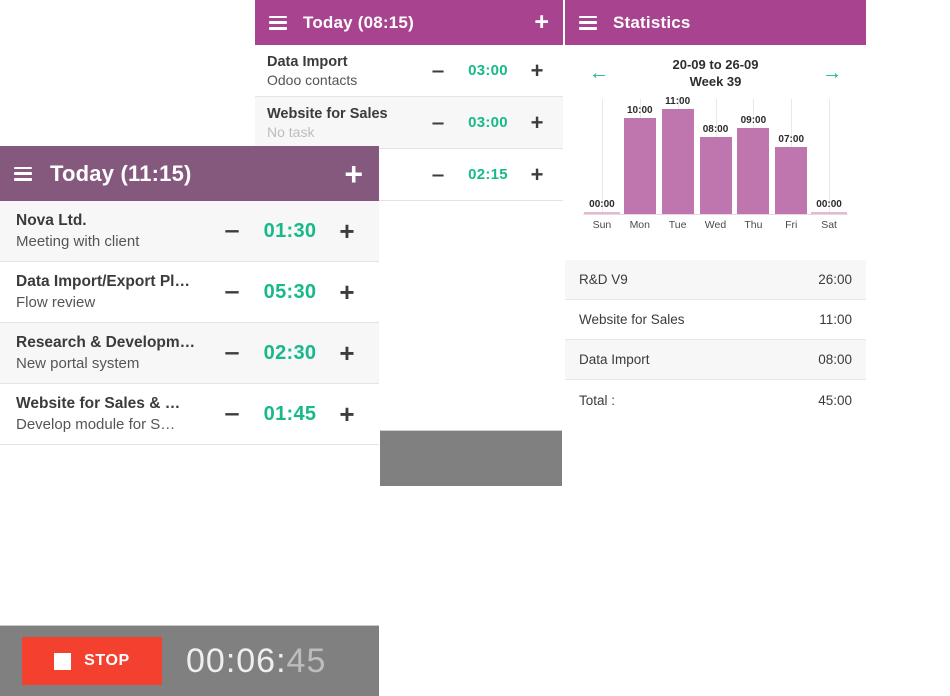 The image size is (950, 696). Describe the element at coordinates (678, 101) in the screenshot. I see `chart-bar-value-label: 11:00` at that location.